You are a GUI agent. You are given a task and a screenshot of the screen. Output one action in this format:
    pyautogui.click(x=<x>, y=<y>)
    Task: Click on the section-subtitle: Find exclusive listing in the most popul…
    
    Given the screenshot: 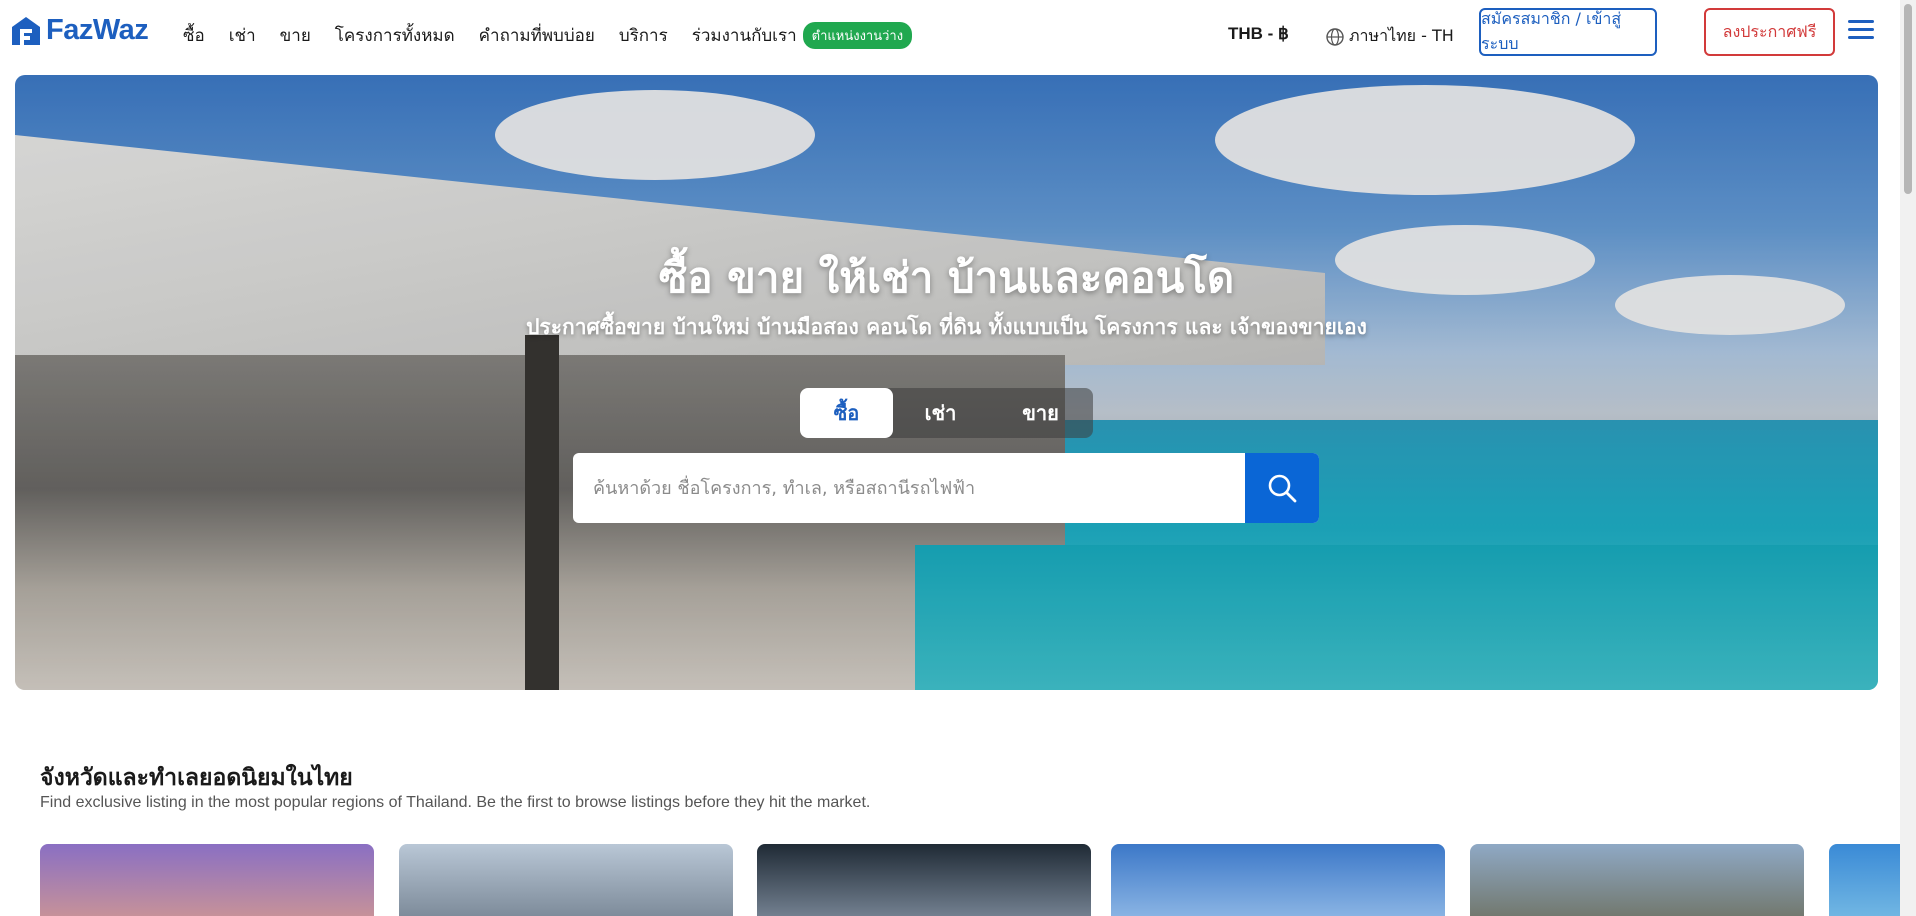 What is the action you would take?
    pyautogui.click(x=455, y=802)
    